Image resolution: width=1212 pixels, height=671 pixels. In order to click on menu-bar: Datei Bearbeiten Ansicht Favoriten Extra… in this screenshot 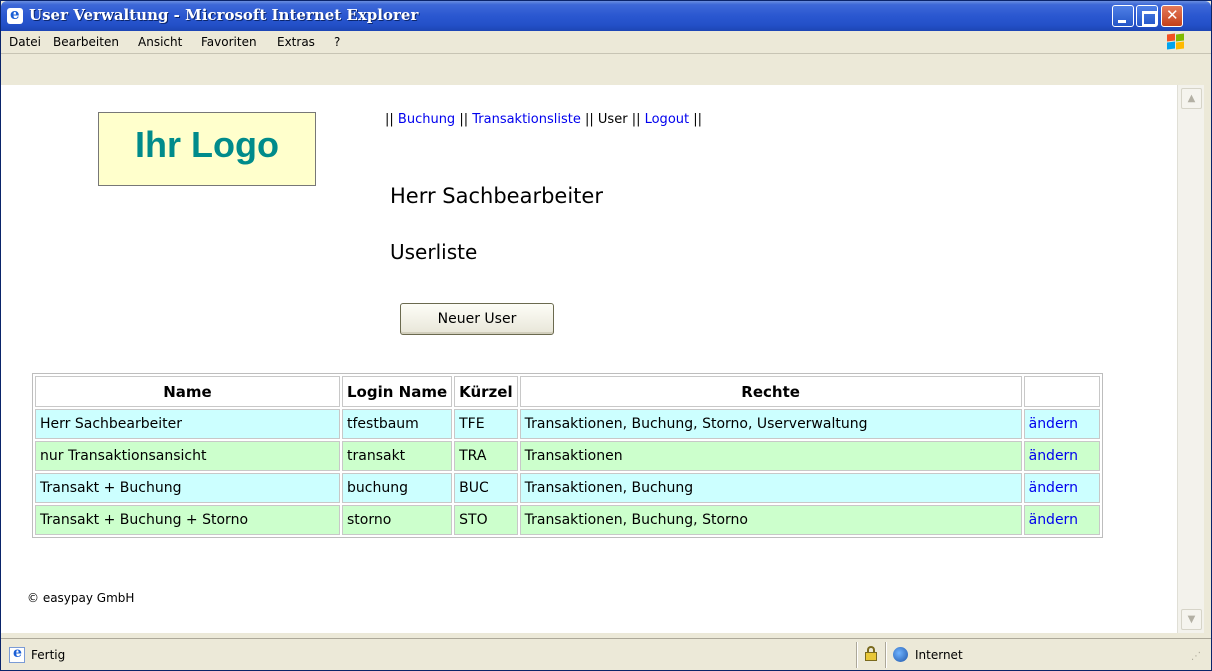, I will do `click(606, 42)`.